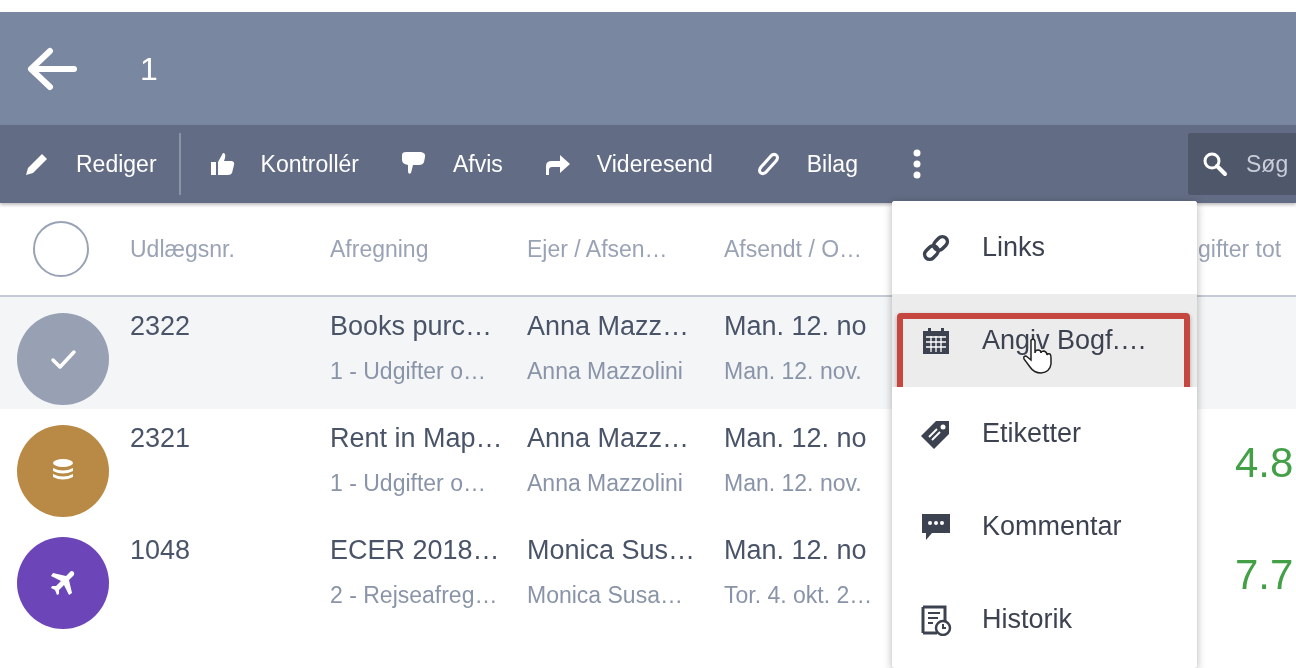 This screenshot has width=1296, height=668. Describe the element at coordinates (282, 164) in the screenshot. I see `toolbar-button: Kontrollér` at that location.